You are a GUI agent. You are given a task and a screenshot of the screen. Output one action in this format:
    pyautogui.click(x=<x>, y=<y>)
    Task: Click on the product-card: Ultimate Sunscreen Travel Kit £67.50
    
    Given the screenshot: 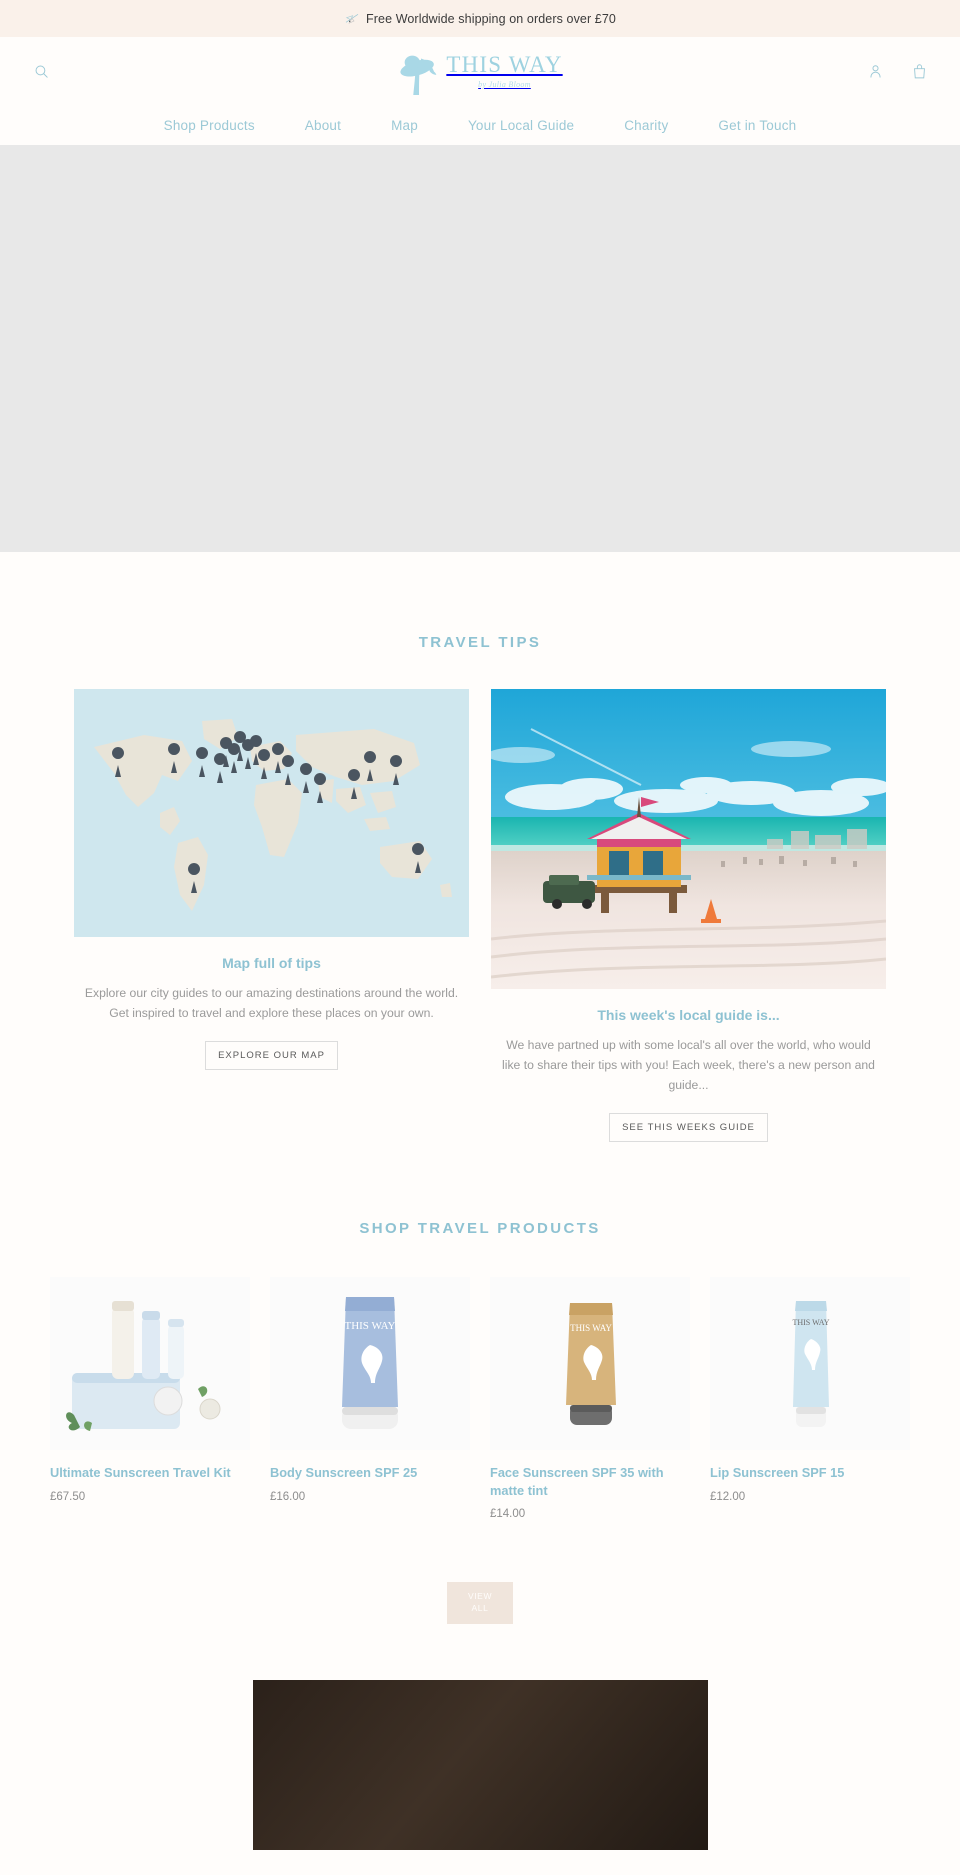 What is the action you would take?
    pyautogui.click(x=150, y=1390)
    